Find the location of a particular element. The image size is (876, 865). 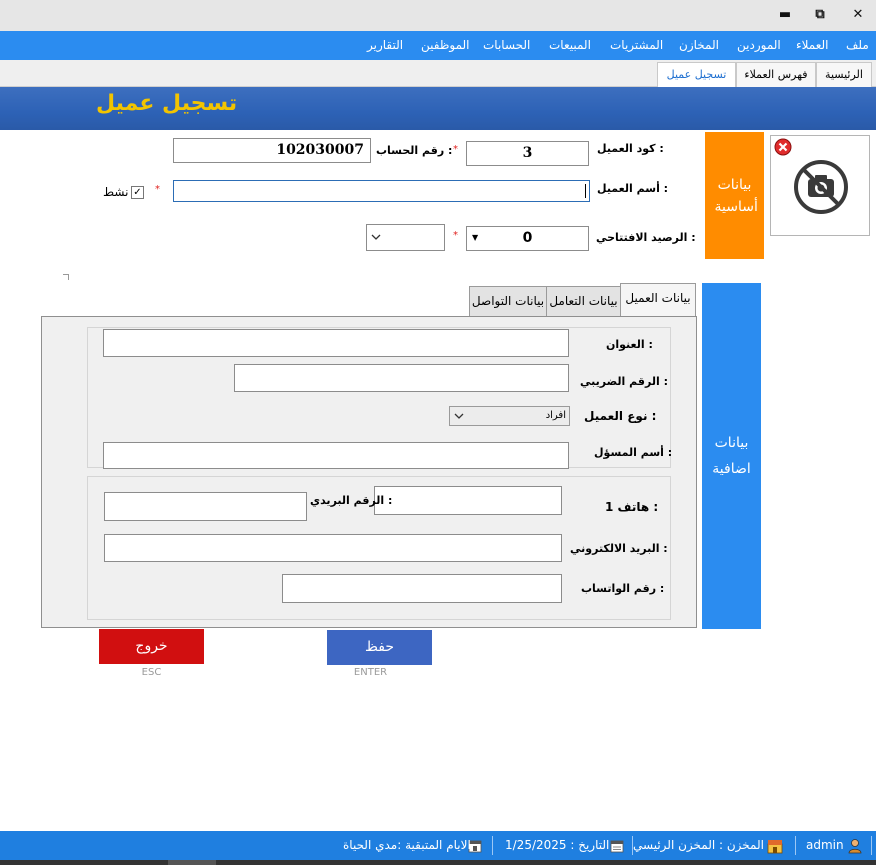

document-tab-strip: الرئيسية فهرس العملاء تسجيل عميل is located at coordinates (438, 73).